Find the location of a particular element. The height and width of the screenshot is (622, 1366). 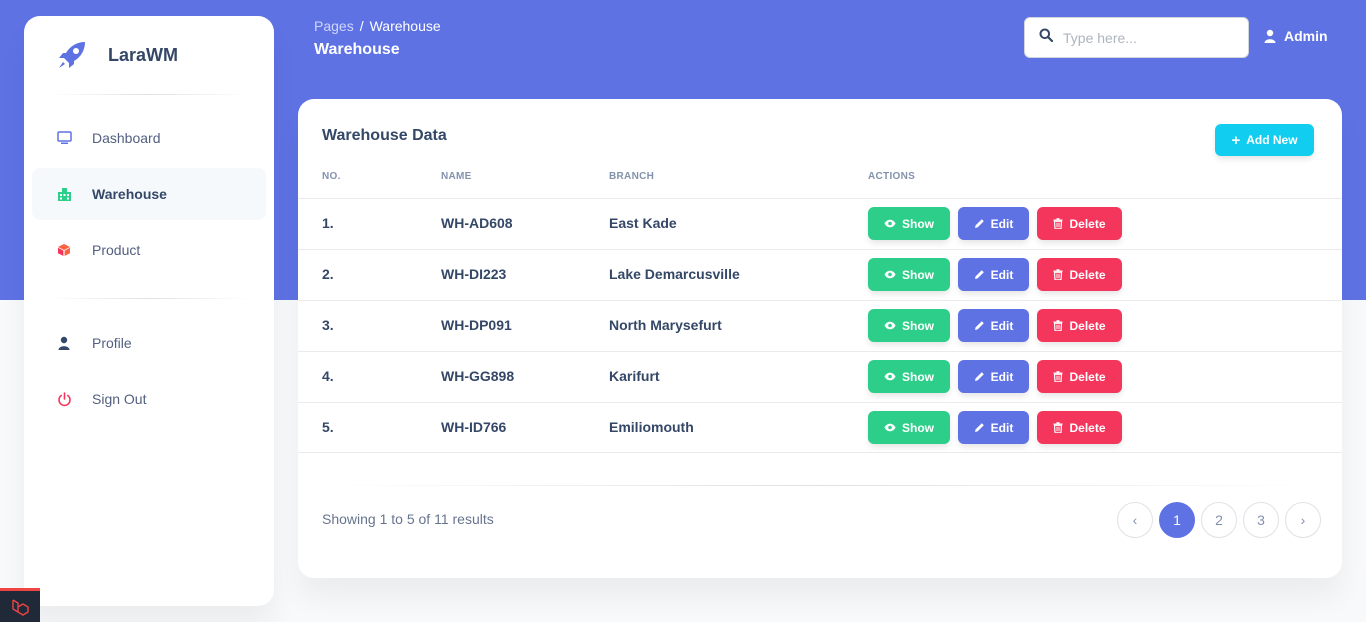

page-title: Warehouse is located at coordinates (357, 49).